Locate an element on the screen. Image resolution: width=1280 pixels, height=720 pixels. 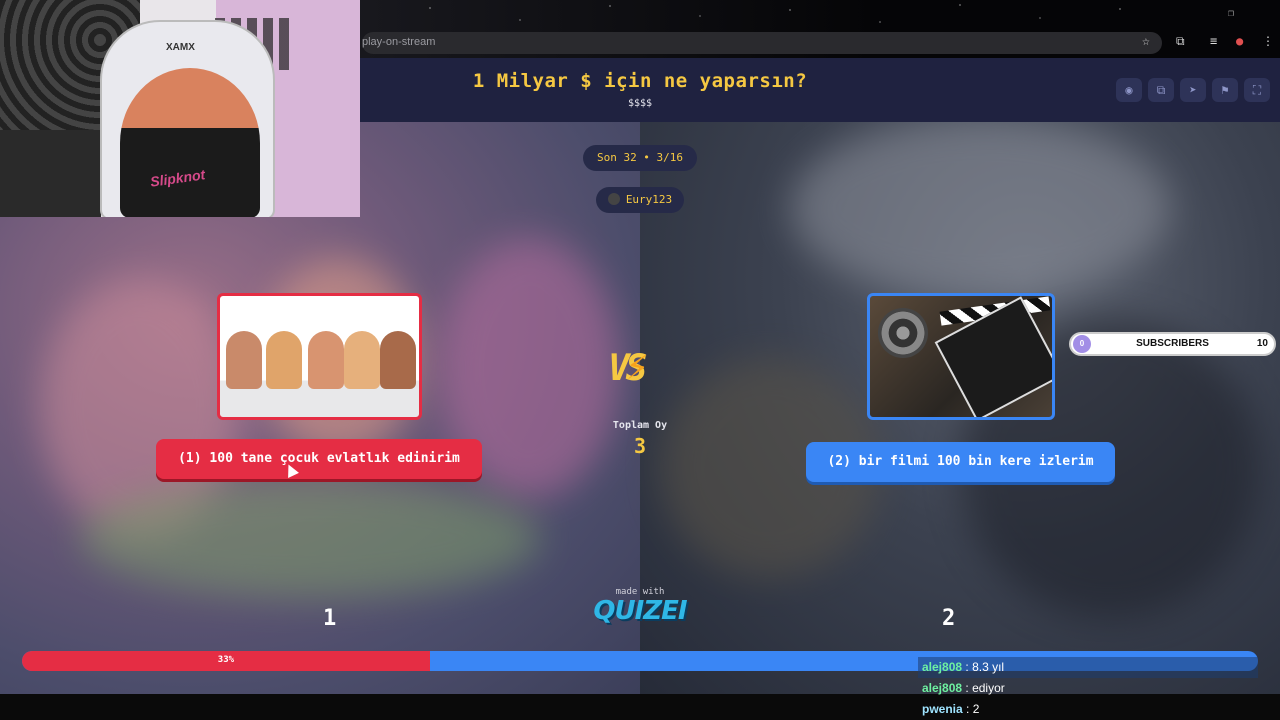
option-2-image is located at coordinates (961, 356).